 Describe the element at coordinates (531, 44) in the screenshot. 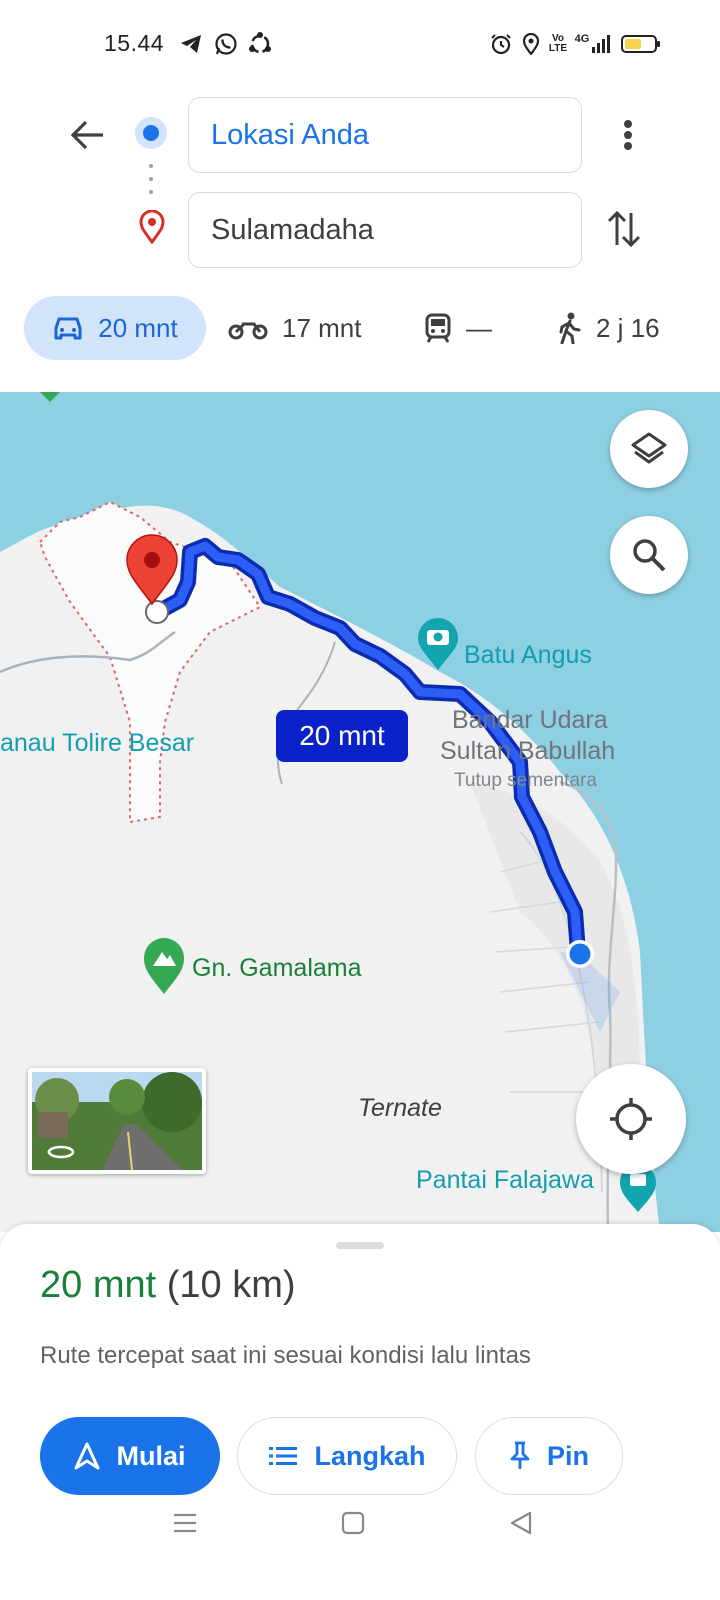

I see `location-icon` at that location.